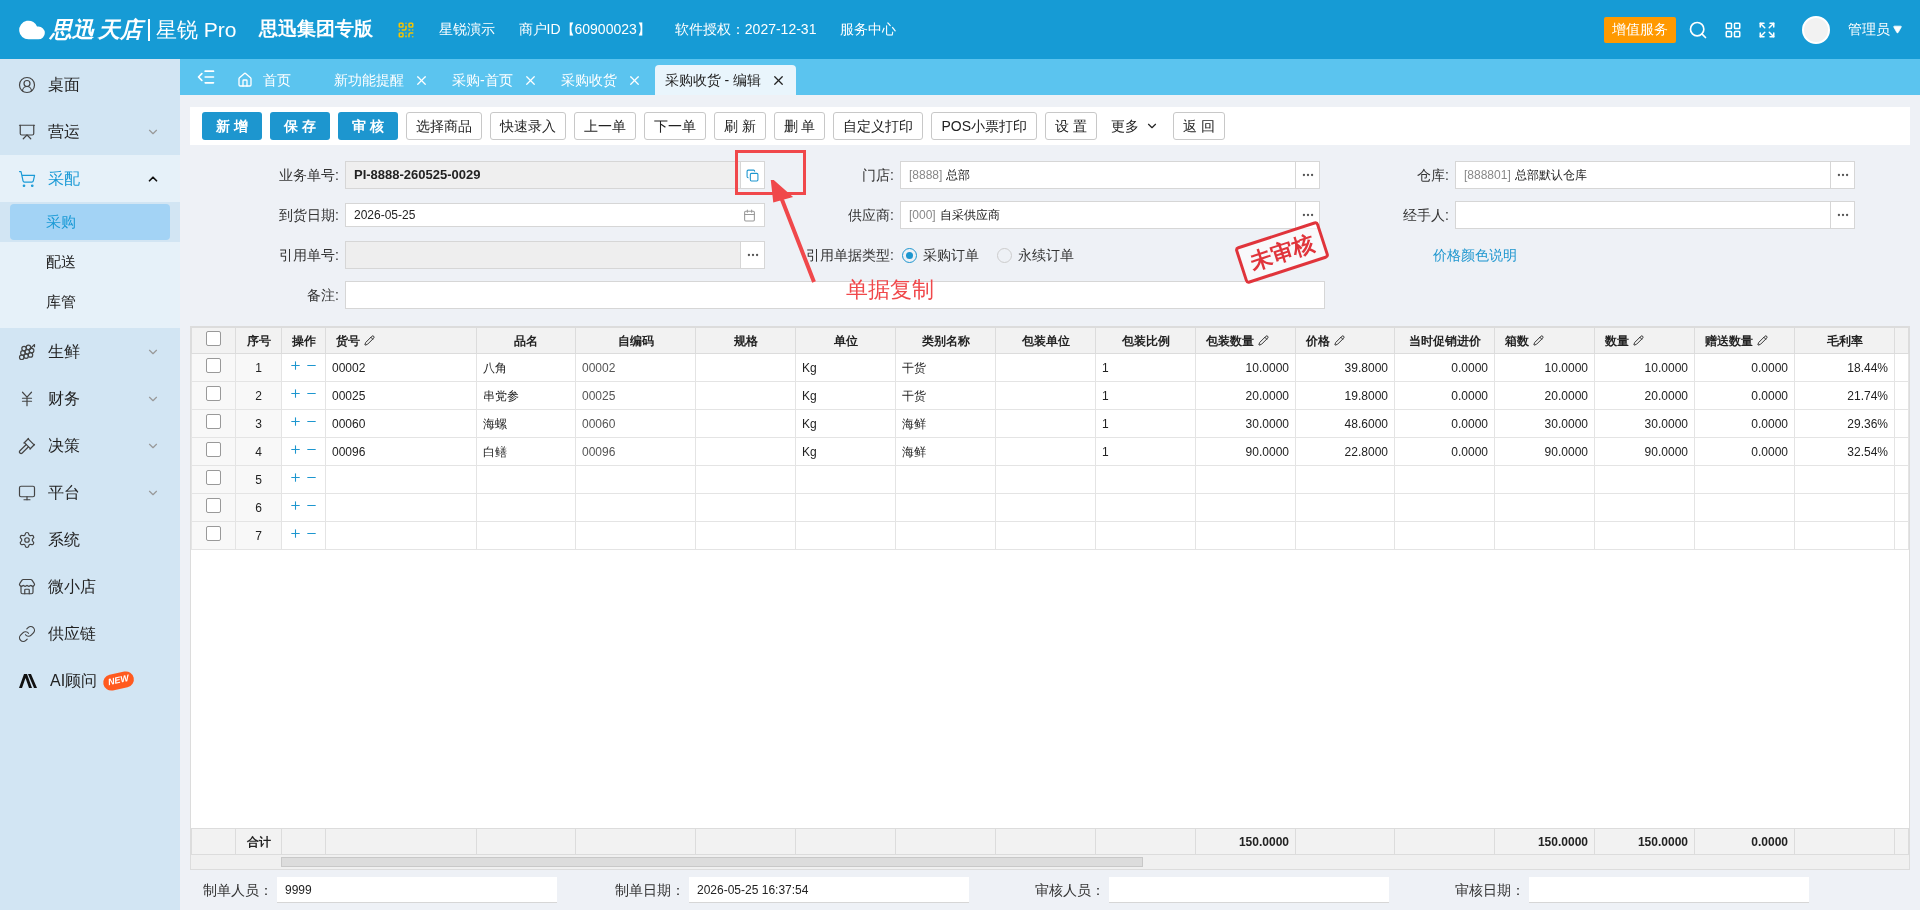  Describe the element at coordinates (90, 445) in the screenshot. I see `sidebar-item: 决策` at that location.